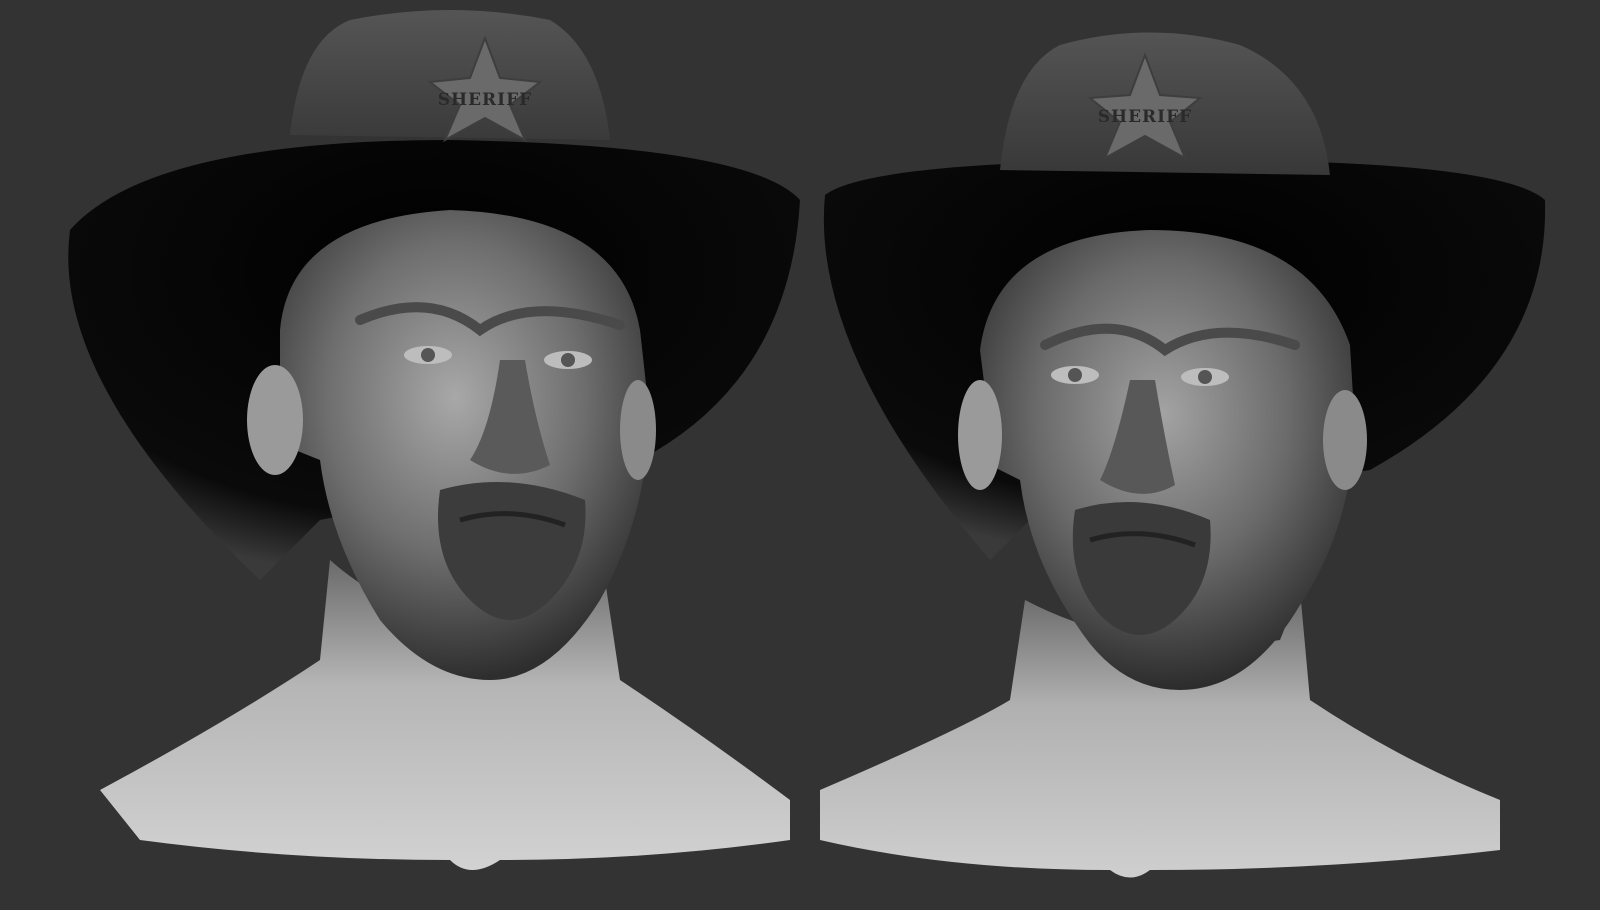 The width and height of the screenshot is (1600, 910). Describe the element at coordinates (450, 75) in the screenshot. I see `hat-crown` at that location.